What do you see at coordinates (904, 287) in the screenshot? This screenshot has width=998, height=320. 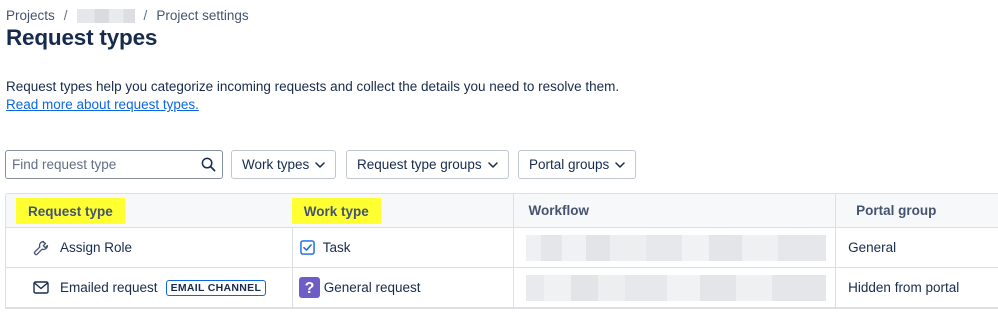 I see `portal-group-name: Hidden from portal` at bounding box center [904, 287].